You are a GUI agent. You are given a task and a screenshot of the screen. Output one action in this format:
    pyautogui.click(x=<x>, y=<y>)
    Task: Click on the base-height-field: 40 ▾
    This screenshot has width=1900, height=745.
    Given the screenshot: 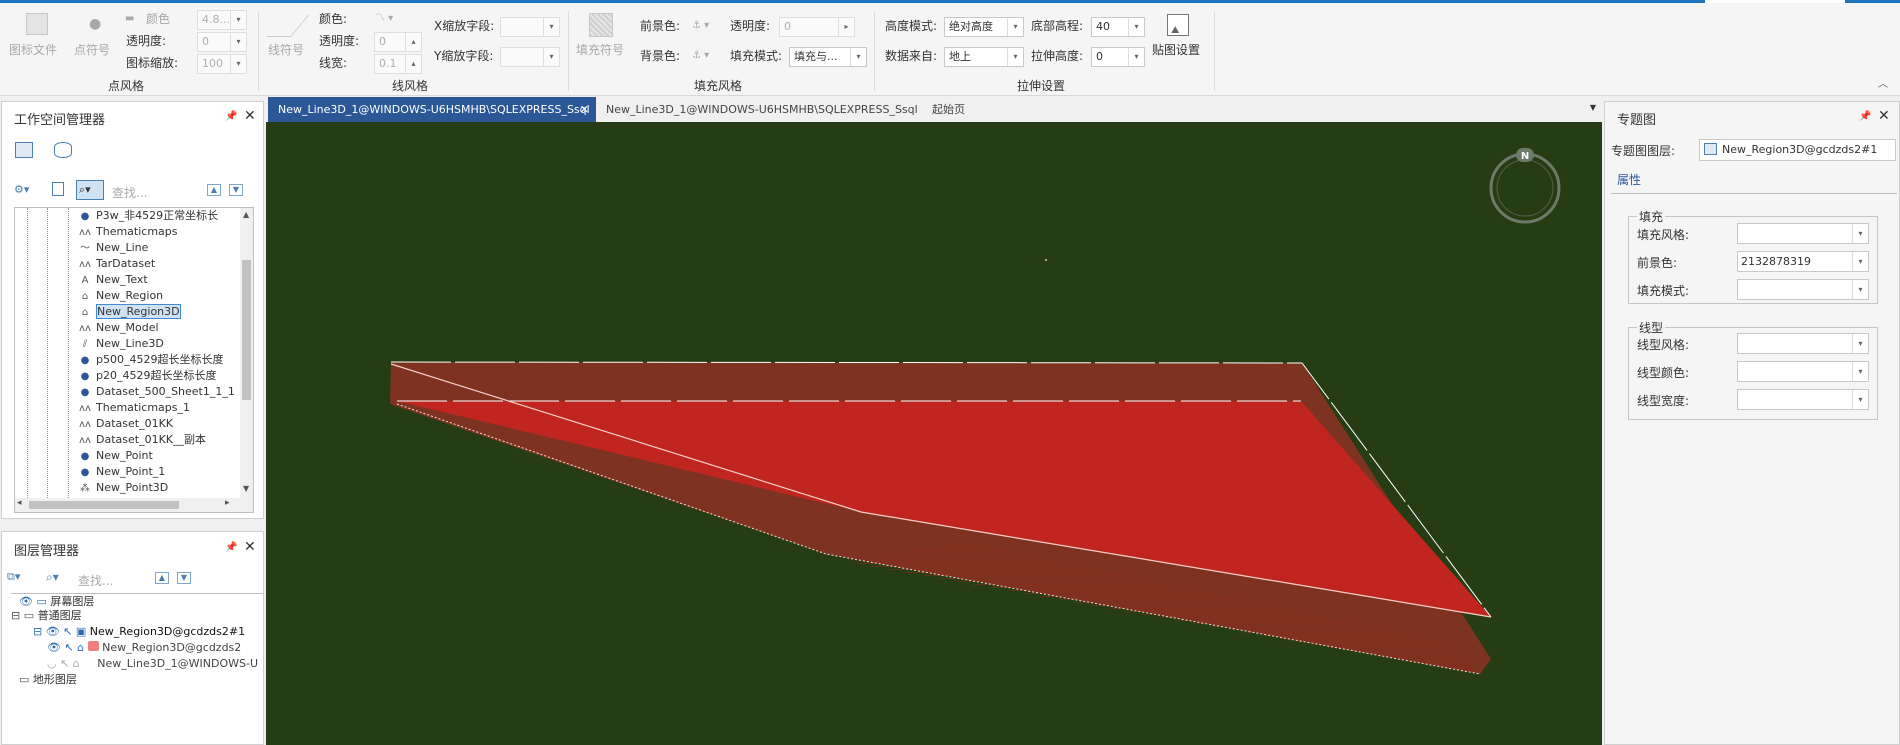 What is the action you would take?
    pyautogui.click(x=1118, y=27)
    